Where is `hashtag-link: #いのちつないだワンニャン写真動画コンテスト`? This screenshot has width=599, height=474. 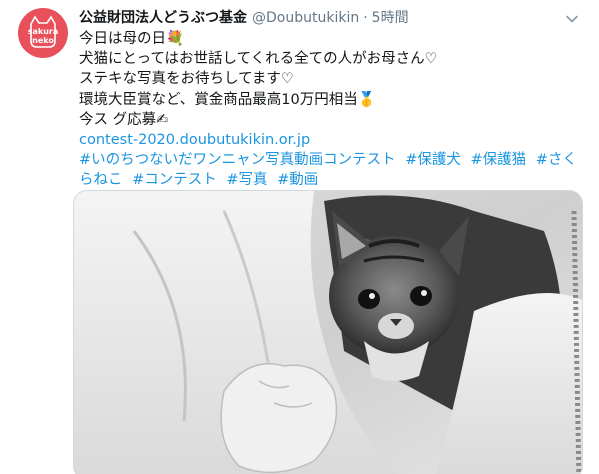 hashtag-link: #いのちつないだワンニャン写真動画コンテスト is located at coordinates (237, 160).